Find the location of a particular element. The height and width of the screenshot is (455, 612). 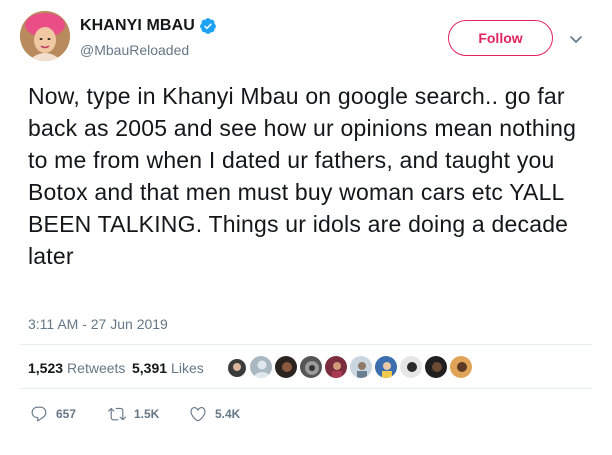

retweets-stat: 1,523 Retweets is located at coordinates (76, 368).